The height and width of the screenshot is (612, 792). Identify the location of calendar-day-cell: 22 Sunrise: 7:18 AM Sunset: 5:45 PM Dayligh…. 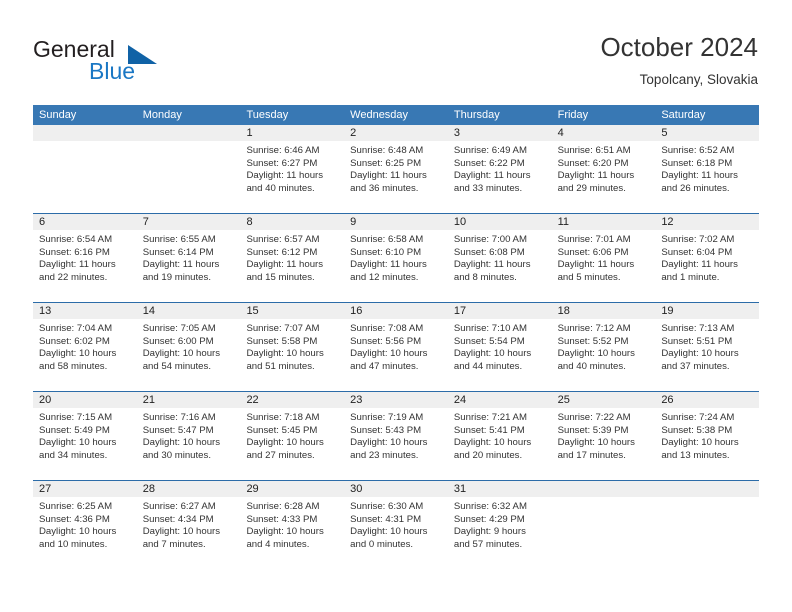
(292, 436).